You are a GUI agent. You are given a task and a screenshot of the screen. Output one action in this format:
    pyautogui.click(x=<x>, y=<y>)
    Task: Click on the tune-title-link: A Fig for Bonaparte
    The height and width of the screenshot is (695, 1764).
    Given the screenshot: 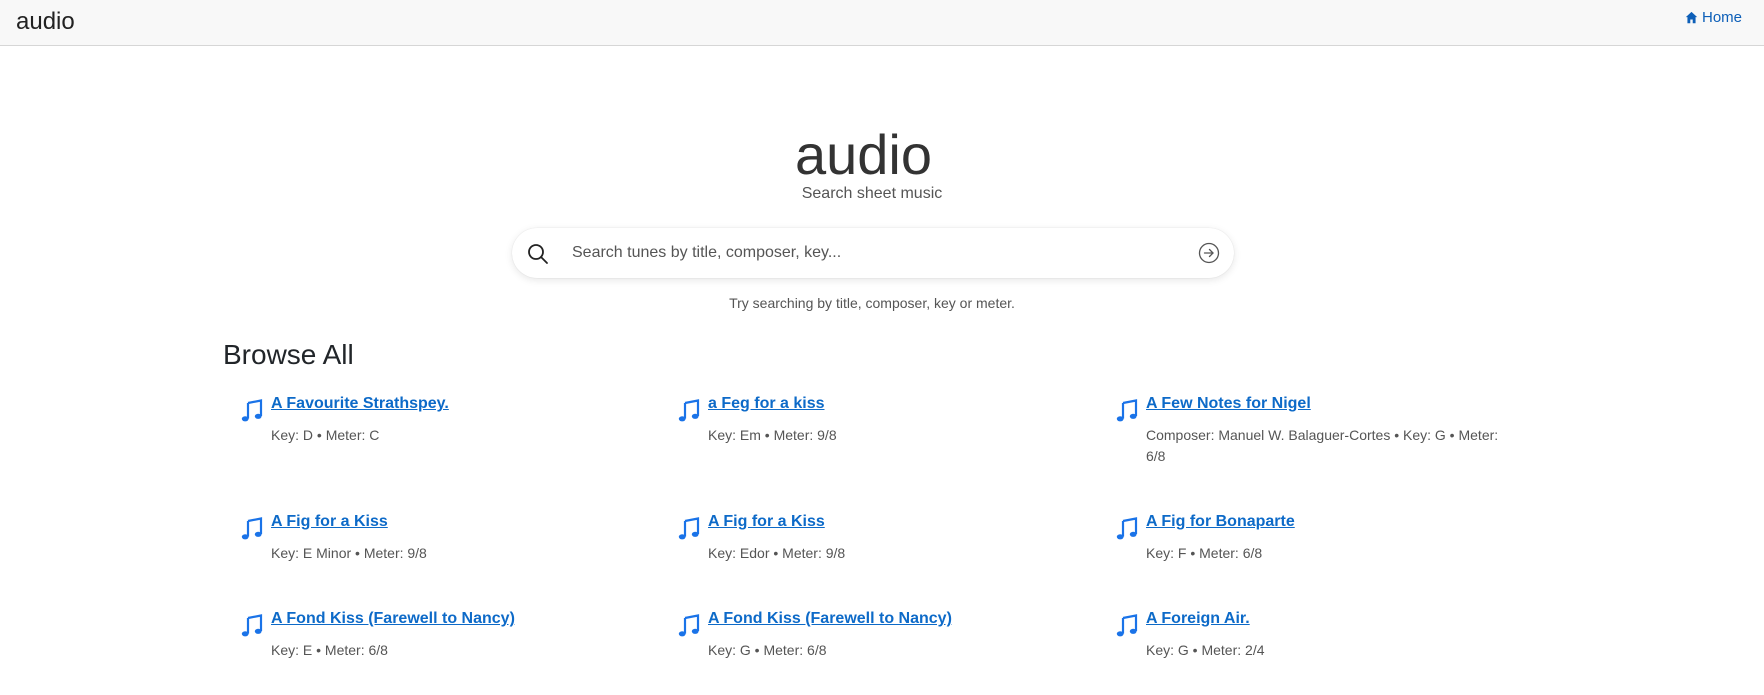 What is the action you would take?
    pyautogui.click(x=1220, y=522)
    